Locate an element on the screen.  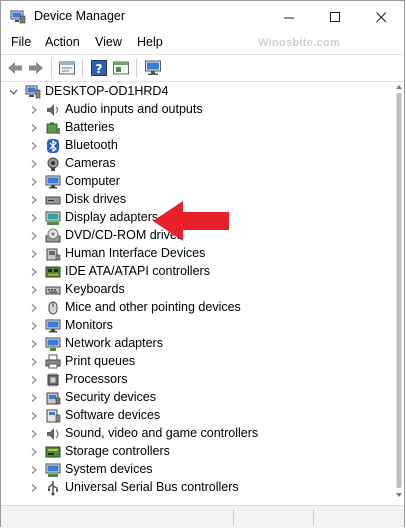
tree-node: Software devices is located at coordinates (196, 416).